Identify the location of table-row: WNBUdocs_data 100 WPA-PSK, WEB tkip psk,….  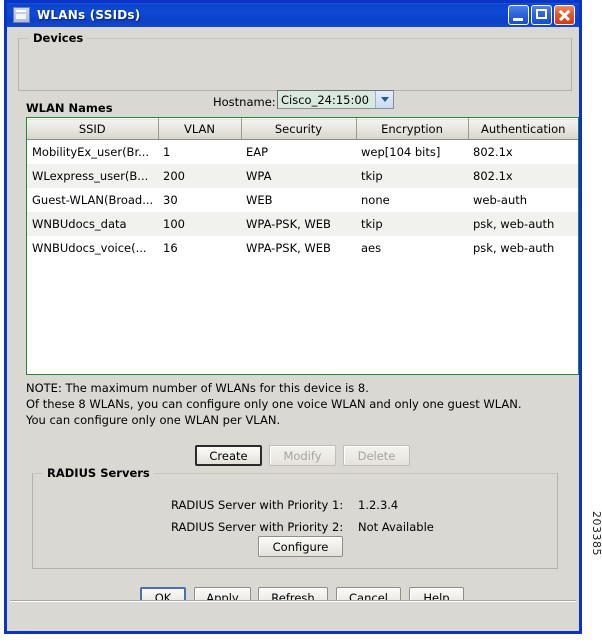
(302, 223).